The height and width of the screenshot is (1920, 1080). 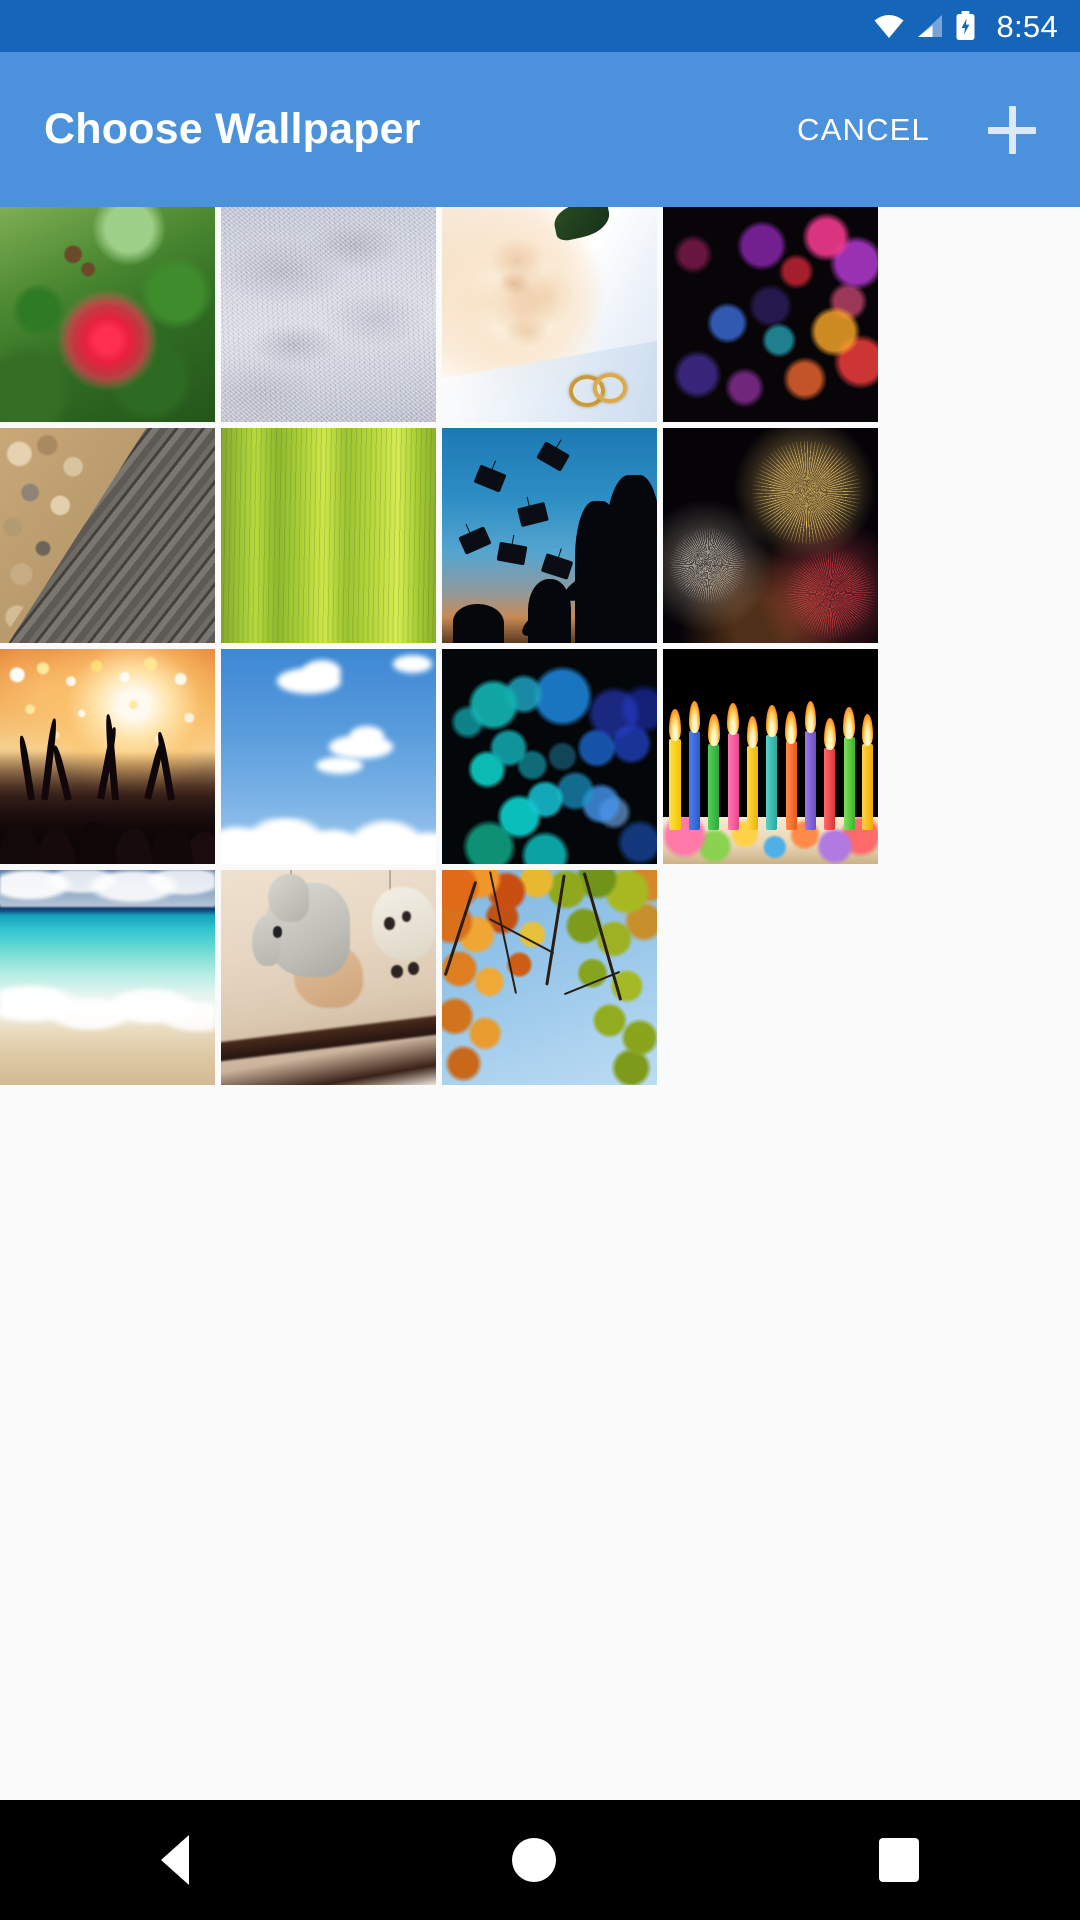 I want to click on battery-charging-icon, so click(x=965, y=26).